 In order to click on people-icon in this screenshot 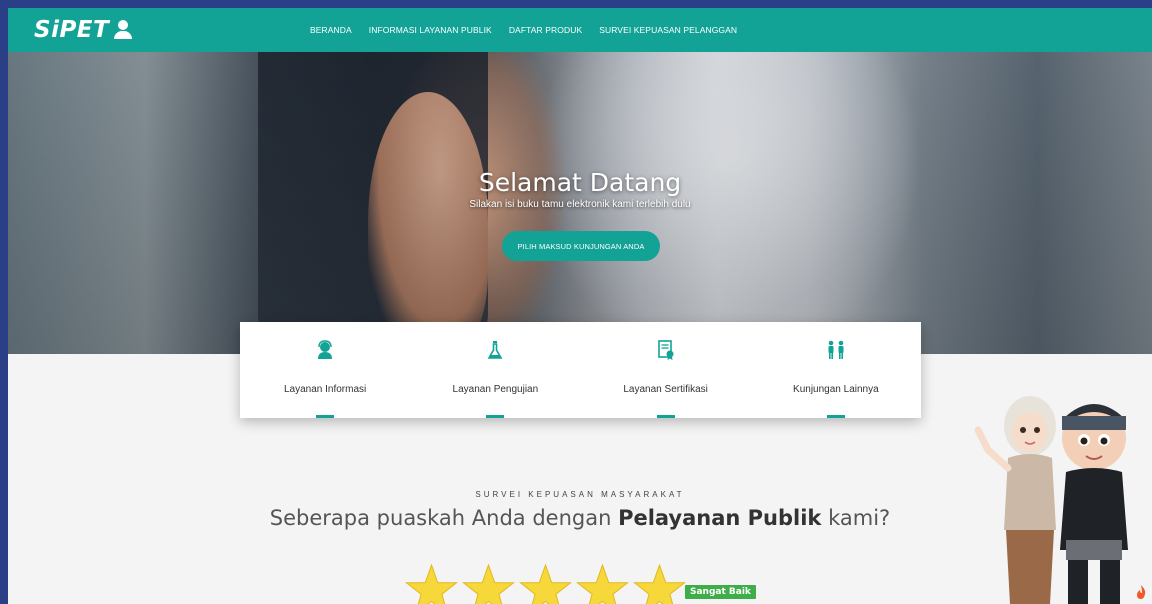, I will do `click(836, 349)`.